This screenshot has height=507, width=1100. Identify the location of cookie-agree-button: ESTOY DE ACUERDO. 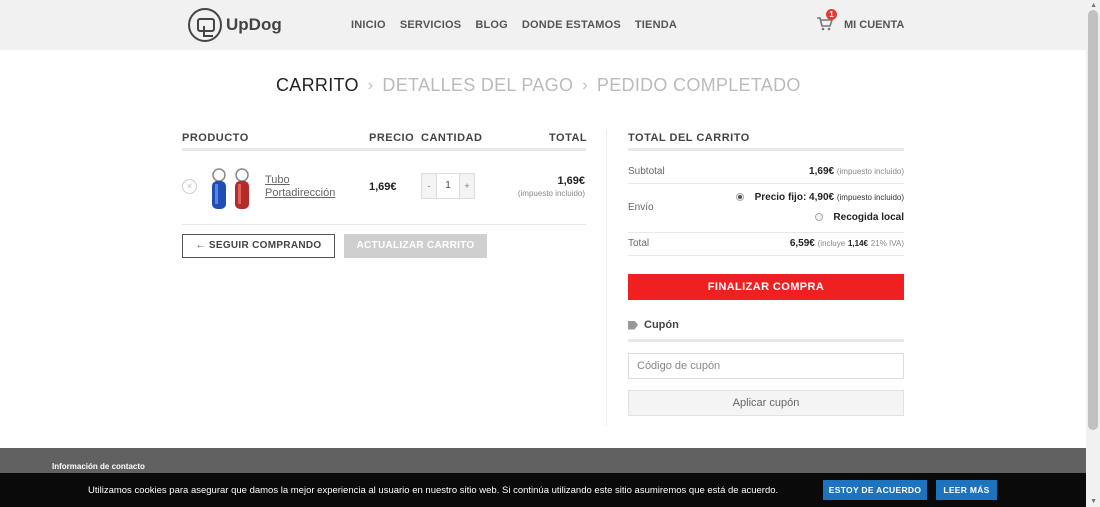
(875, 490).